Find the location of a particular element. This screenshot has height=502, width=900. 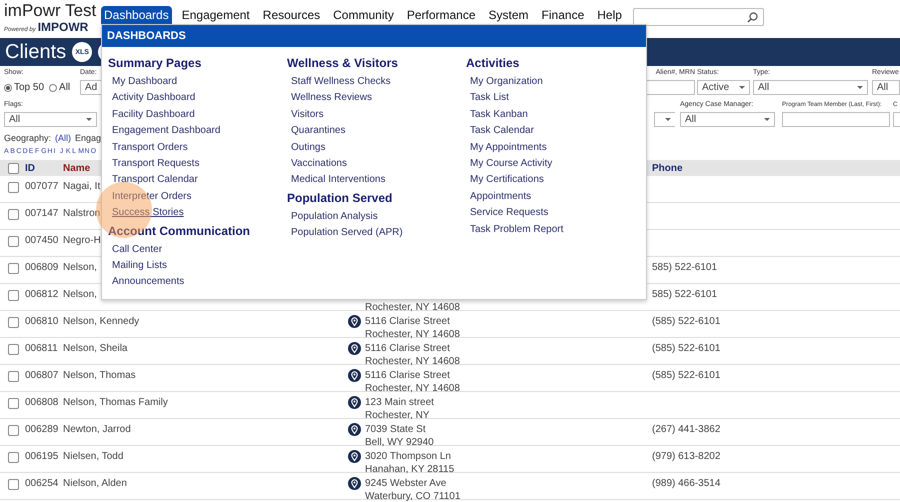

menu-item: Staff Wellness Checks is located at coordinates (339, 81).